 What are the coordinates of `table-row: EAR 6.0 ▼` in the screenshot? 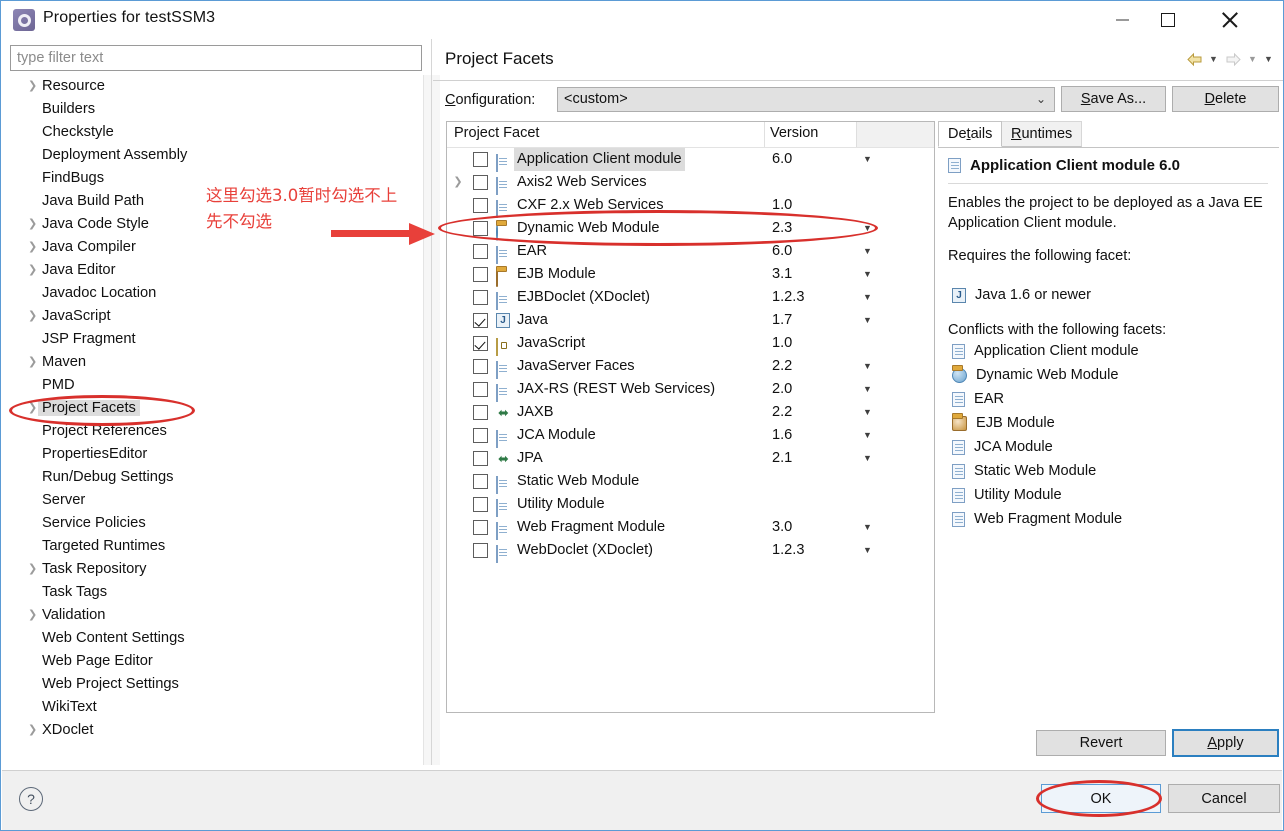 It's located at (690, 252).